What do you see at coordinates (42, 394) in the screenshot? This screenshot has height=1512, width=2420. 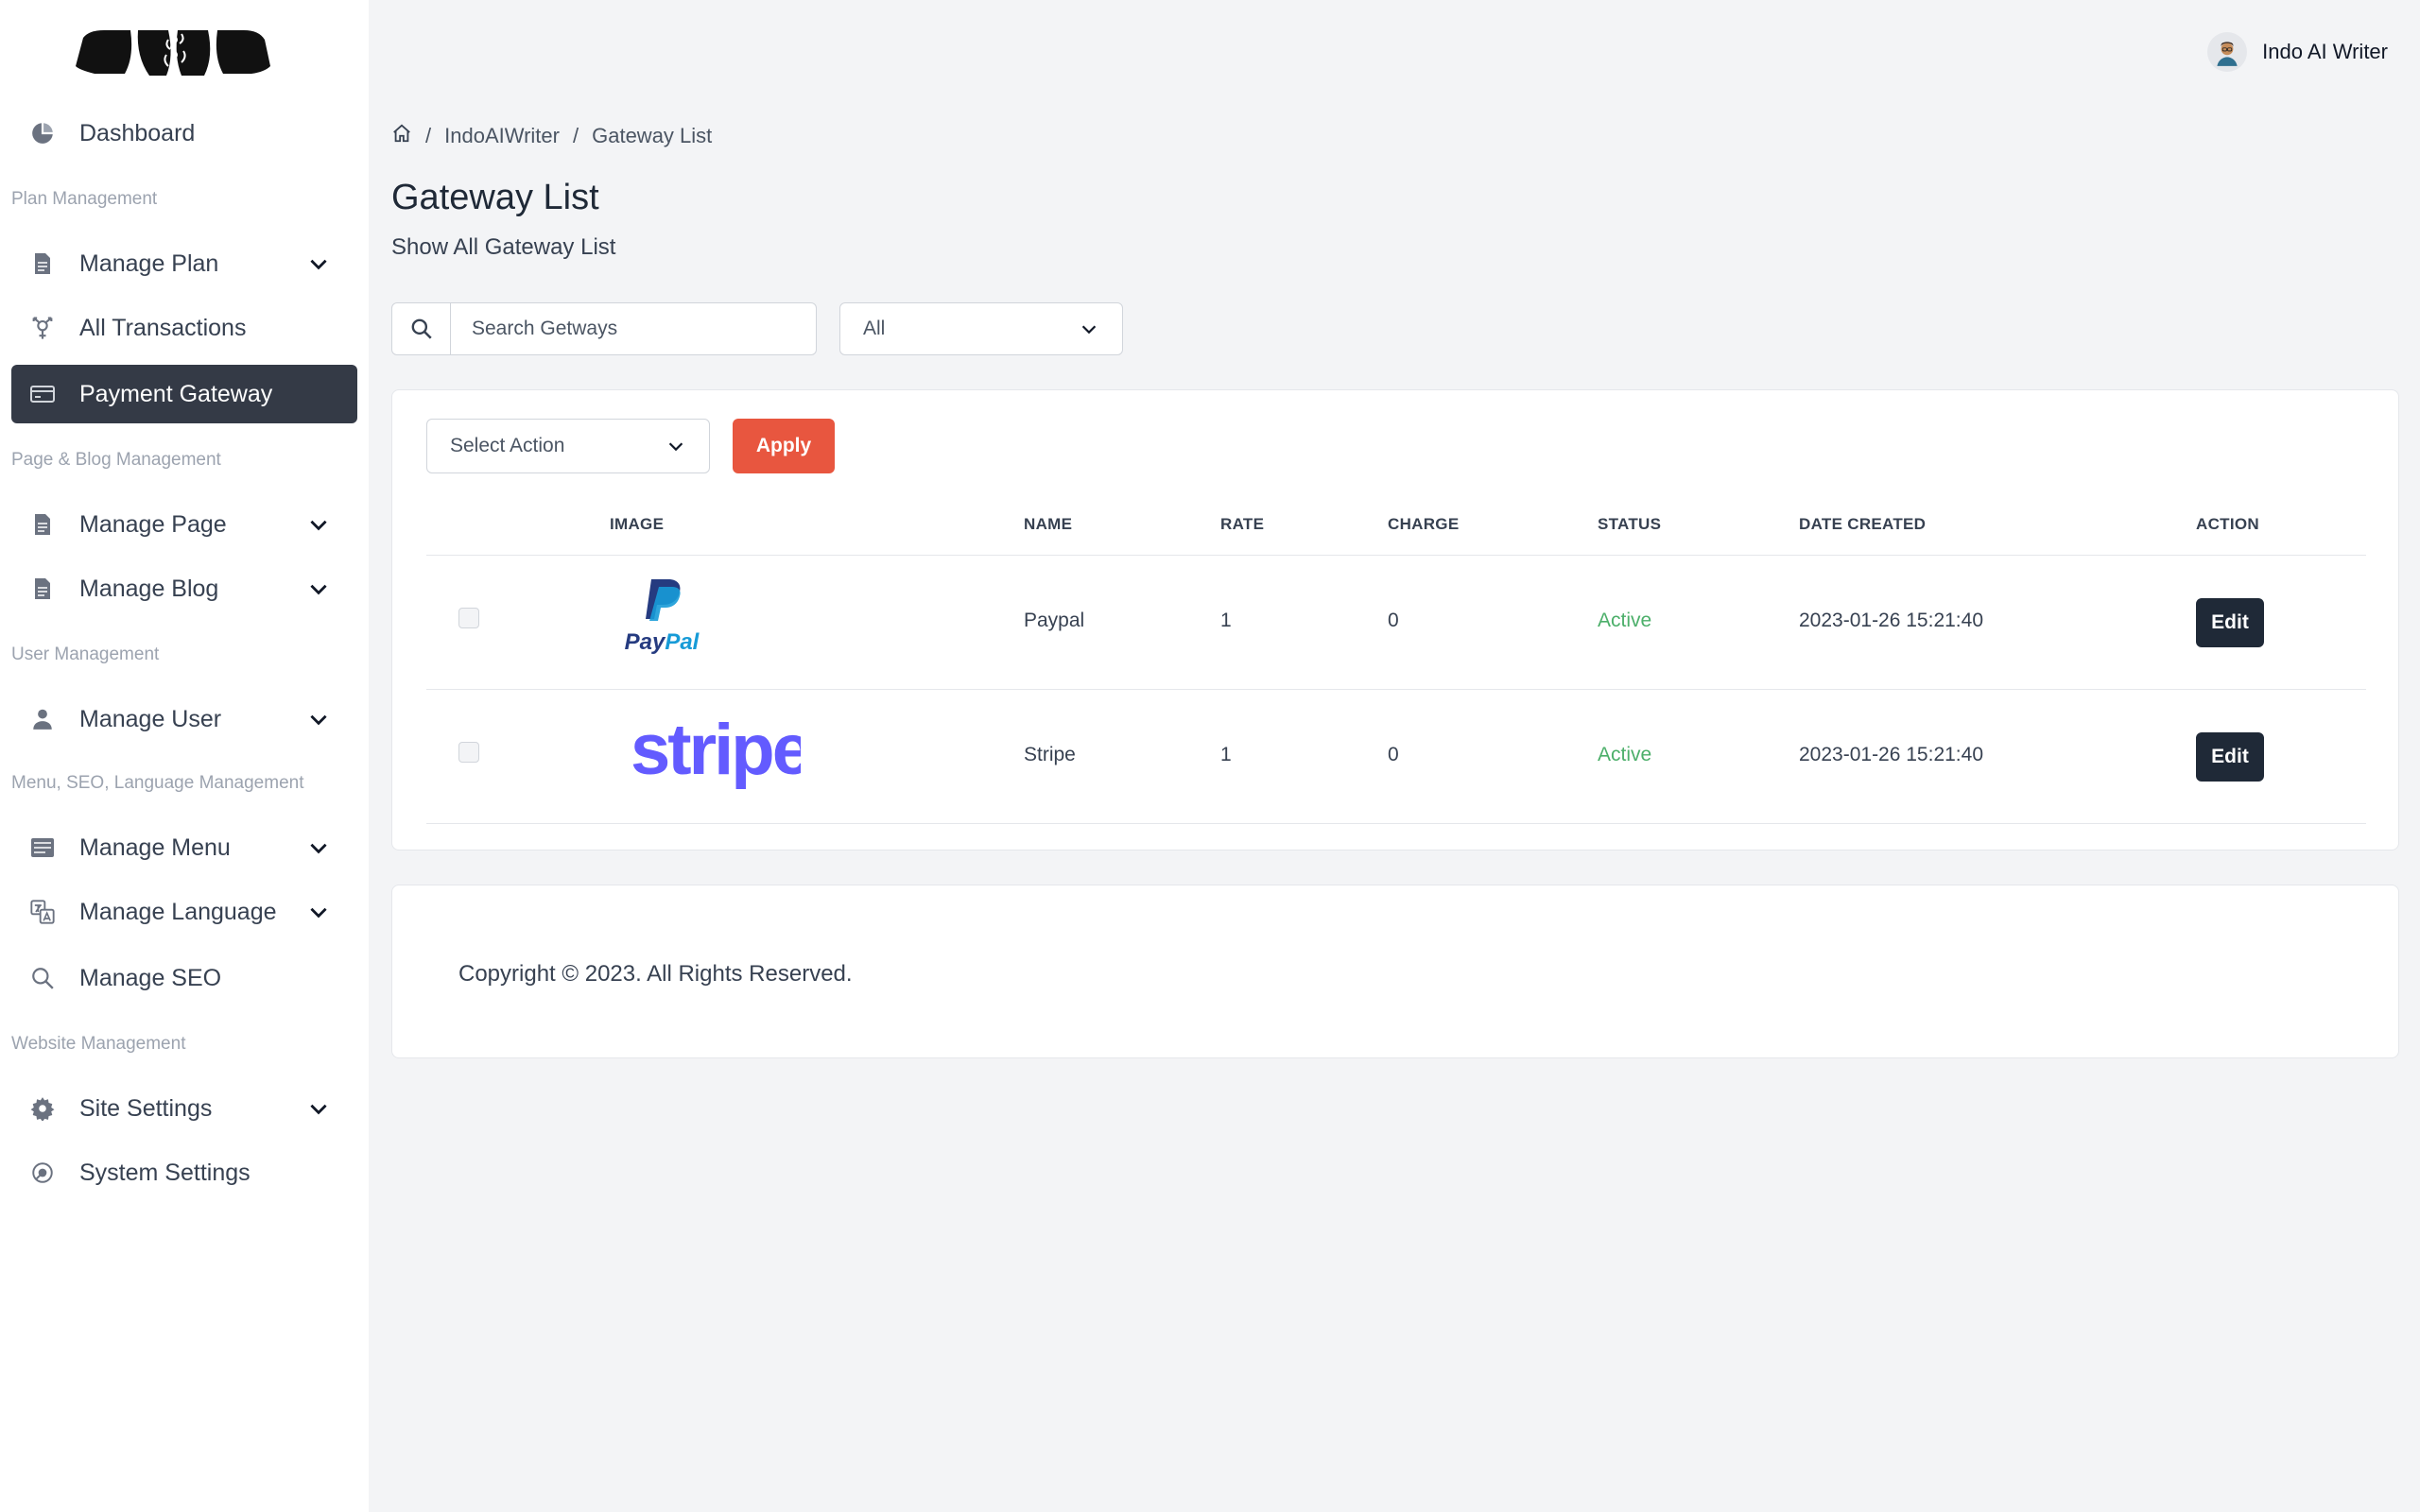 I see `credit-card-icon` at bounding box center [42, 394].